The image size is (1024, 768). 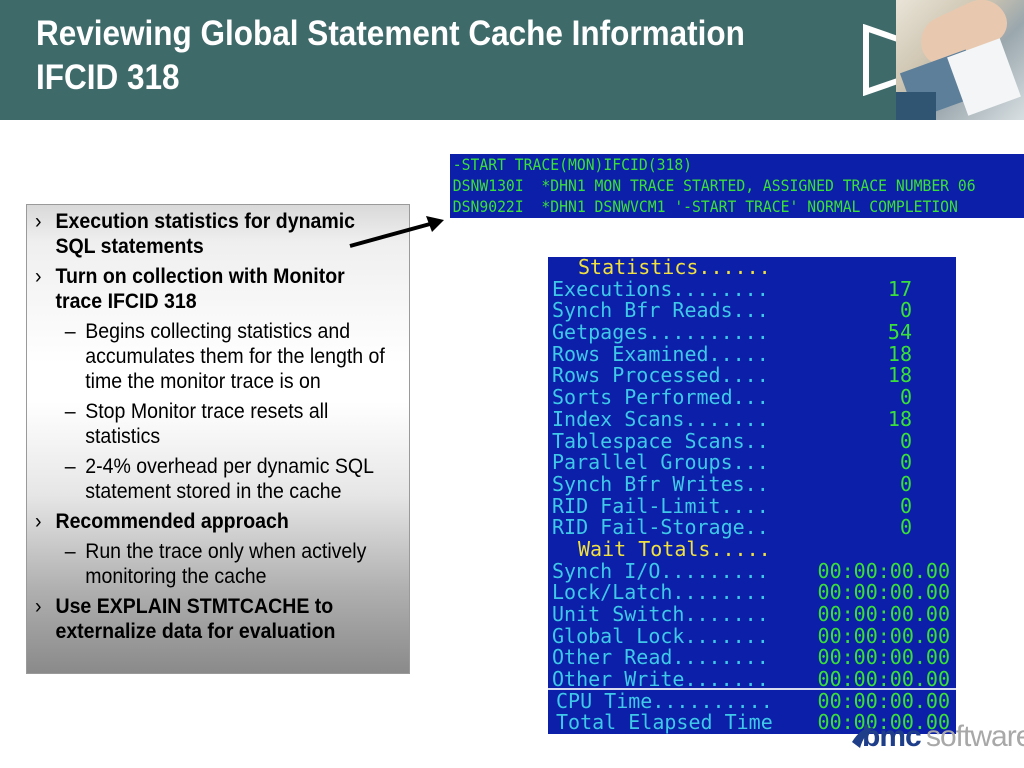 What do you see at coordinates (732, 527) in the screenshot?
I see `stat-row: RID Fail-Storage.. 0` at bounding box center [732, 527].